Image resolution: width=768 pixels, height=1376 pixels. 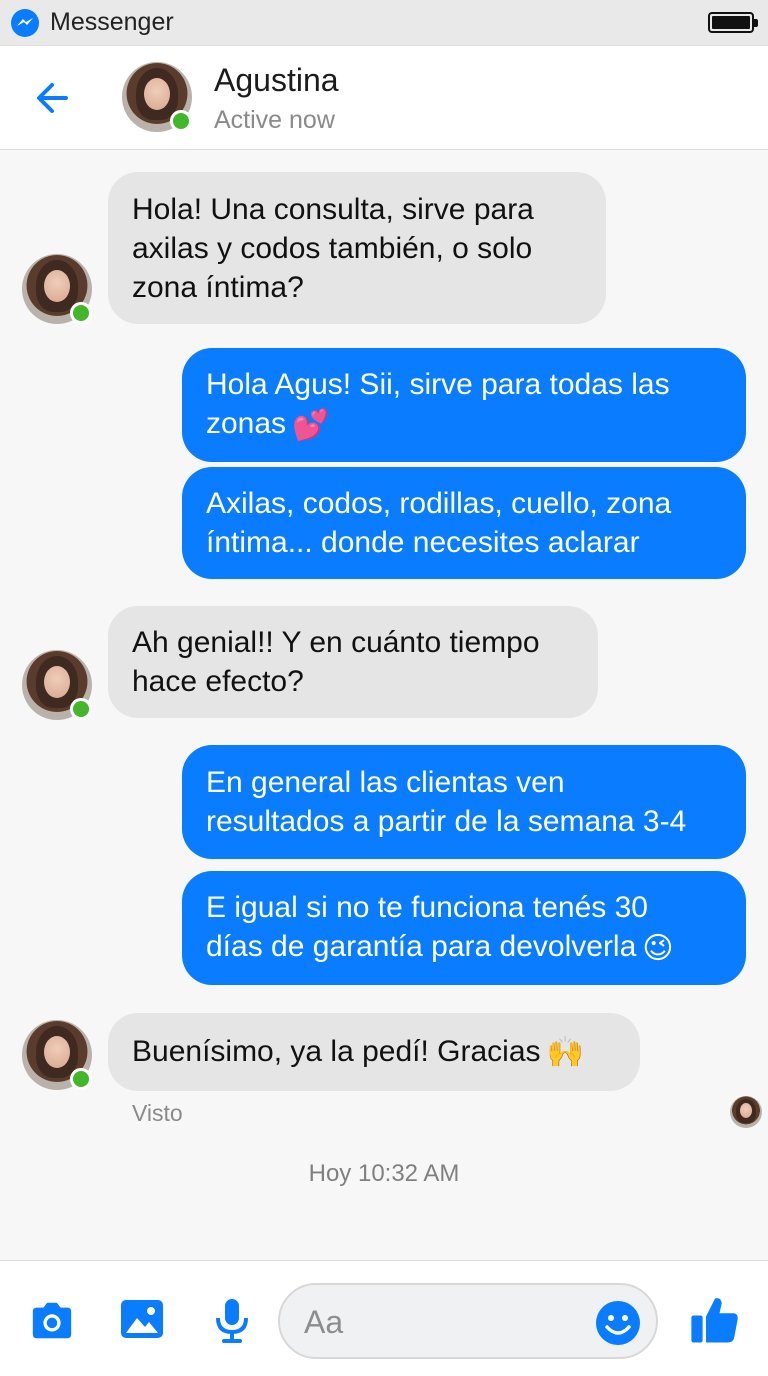 What do you see at coordinates (427, 908) in the screenshot?
I see `message-text-line: E igual si no te funciona tenés 30` at bounding box center [427, 908].